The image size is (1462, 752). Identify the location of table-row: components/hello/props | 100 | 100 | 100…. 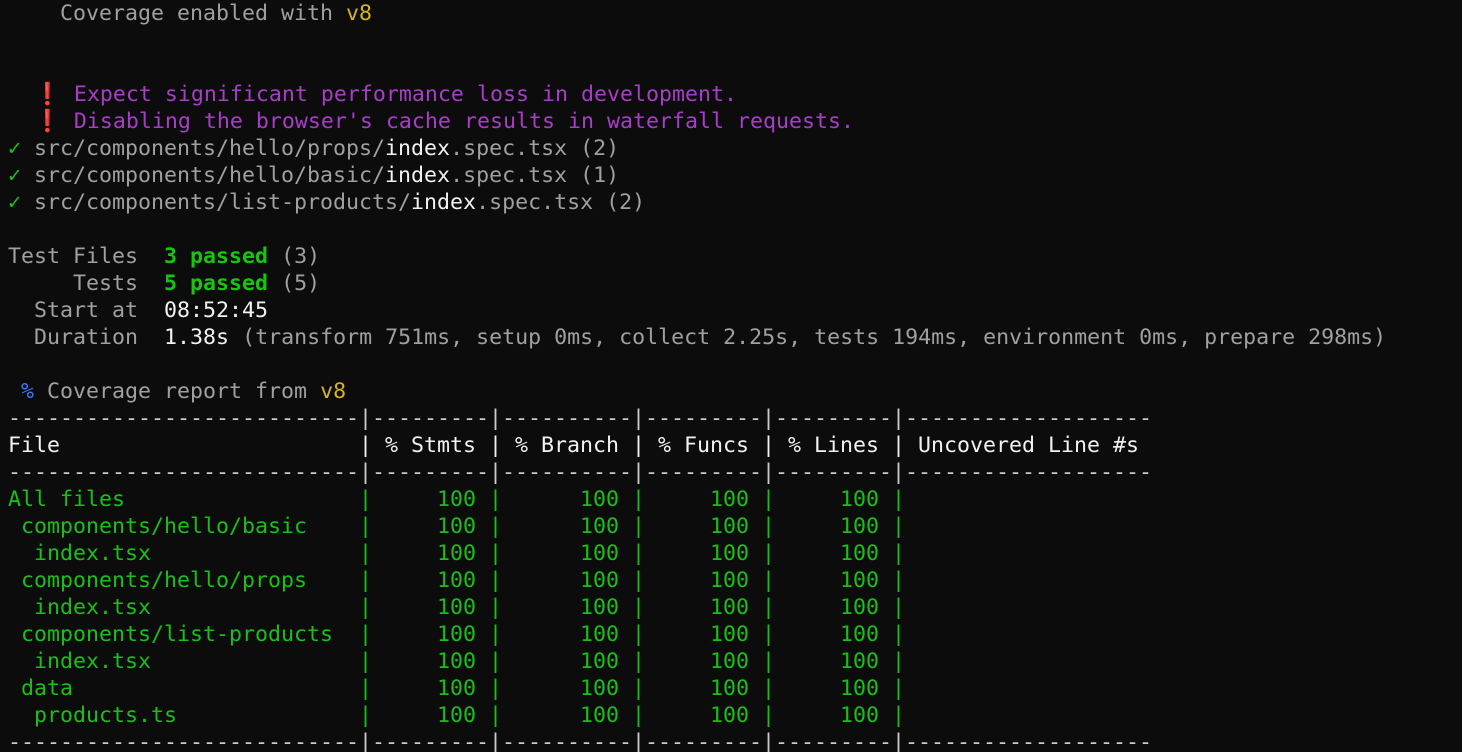
(580, 580).